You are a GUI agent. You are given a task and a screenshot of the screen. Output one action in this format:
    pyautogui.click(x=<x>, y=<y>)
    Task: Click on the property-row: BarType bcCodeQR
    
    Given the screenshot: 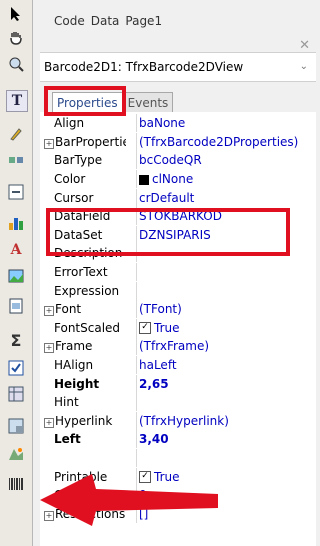 What is the action you would take?
    pyautogui.click(x=178, y=160)
    